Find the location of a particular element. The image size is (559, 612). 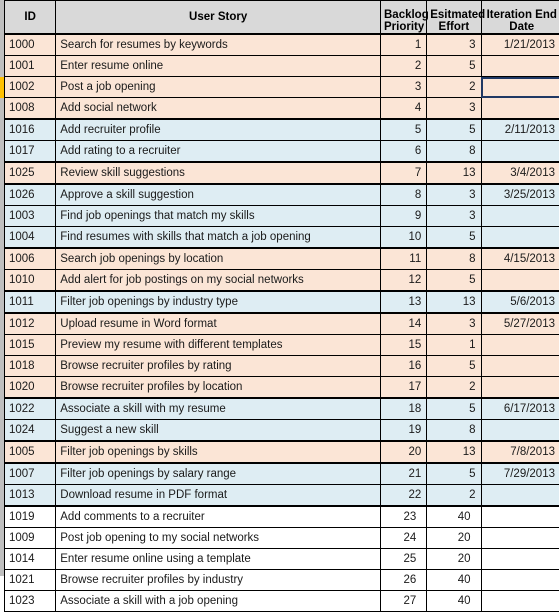

cell-estimated-effort: 20 is located at coordinates (454, 538).